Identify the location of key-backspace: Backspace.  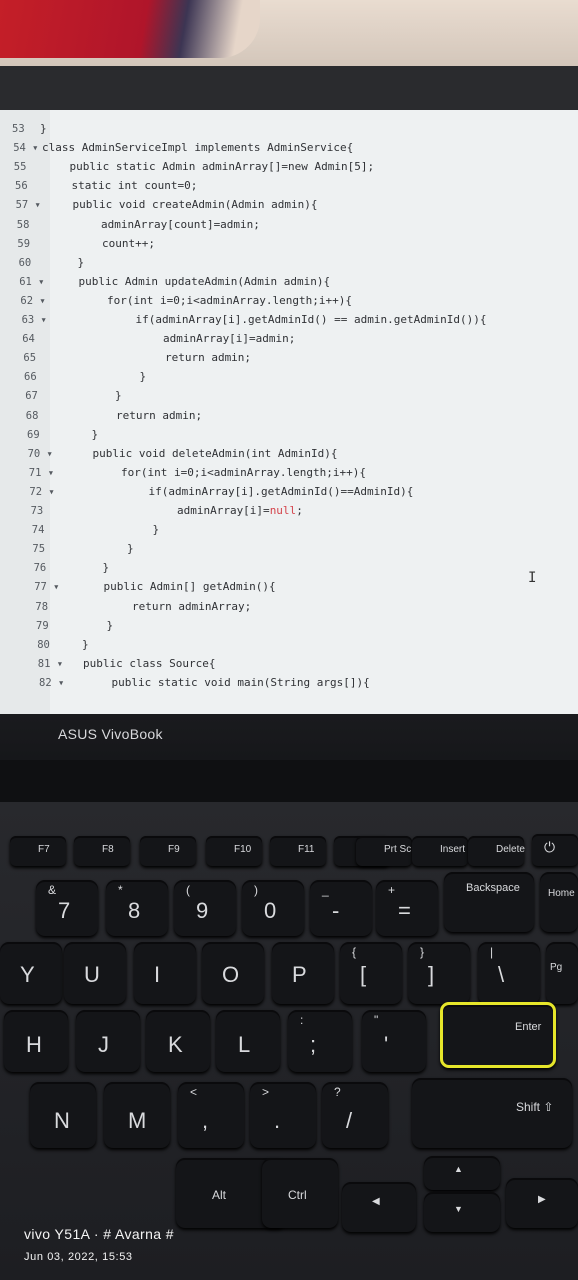
(489, 902).